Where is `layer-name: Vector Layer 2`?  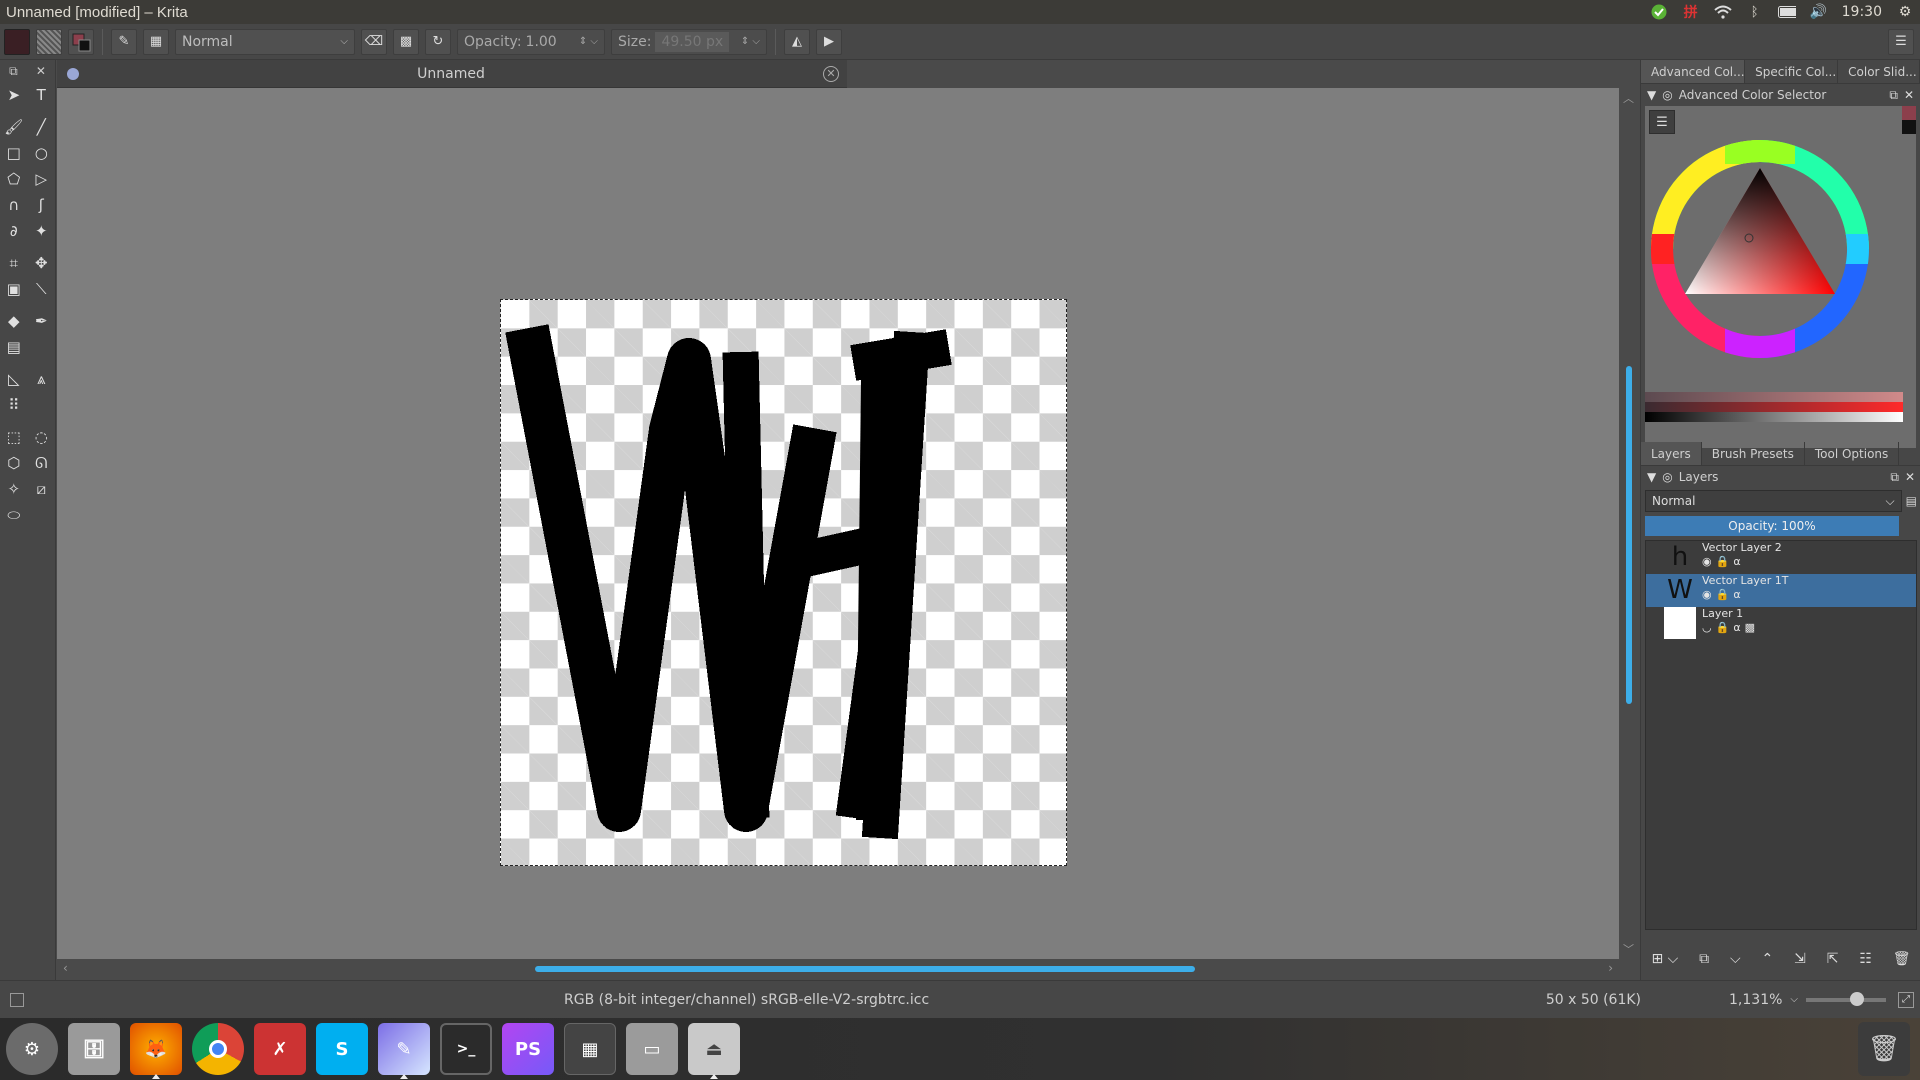 layer-name: Vector Layer 2 is located at coordinates (1742, 547).